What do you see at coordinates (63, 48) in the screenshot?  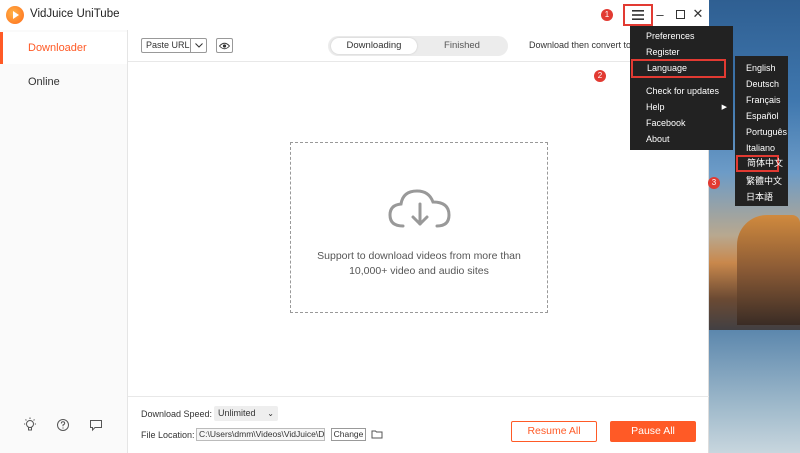 I see `sidebar-item-downloader: Downloader` at bounding box center [63, 48].